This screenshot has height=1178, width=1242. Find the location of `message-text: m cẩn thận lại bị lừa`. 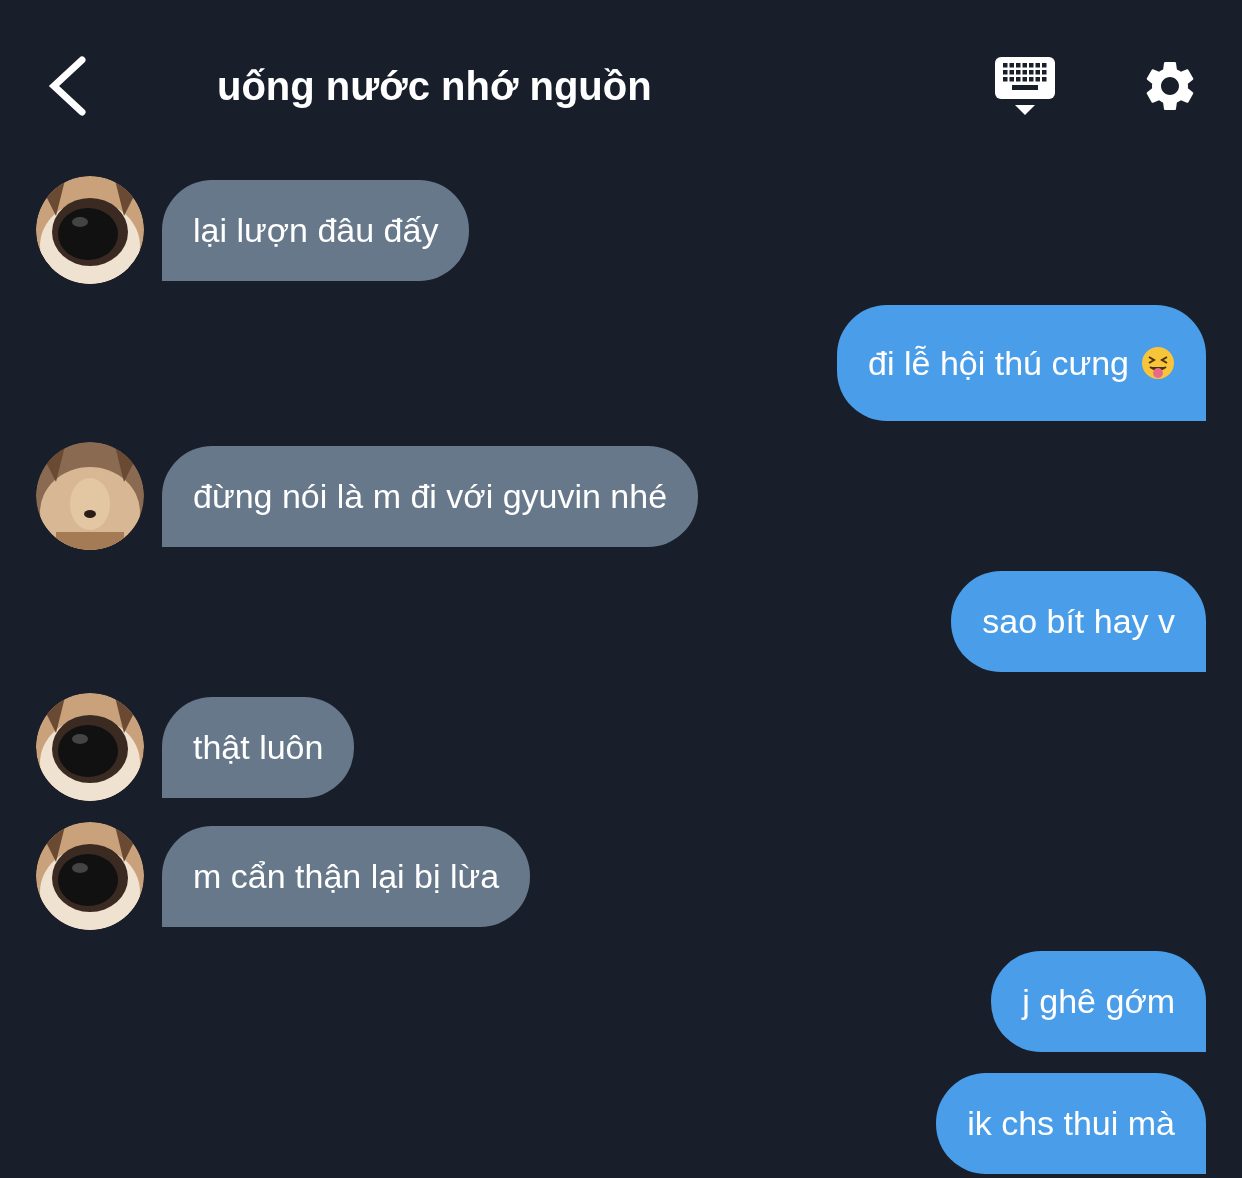

message-text: m cẩn thận lại bị lừa is located at coordinates (346, 876).